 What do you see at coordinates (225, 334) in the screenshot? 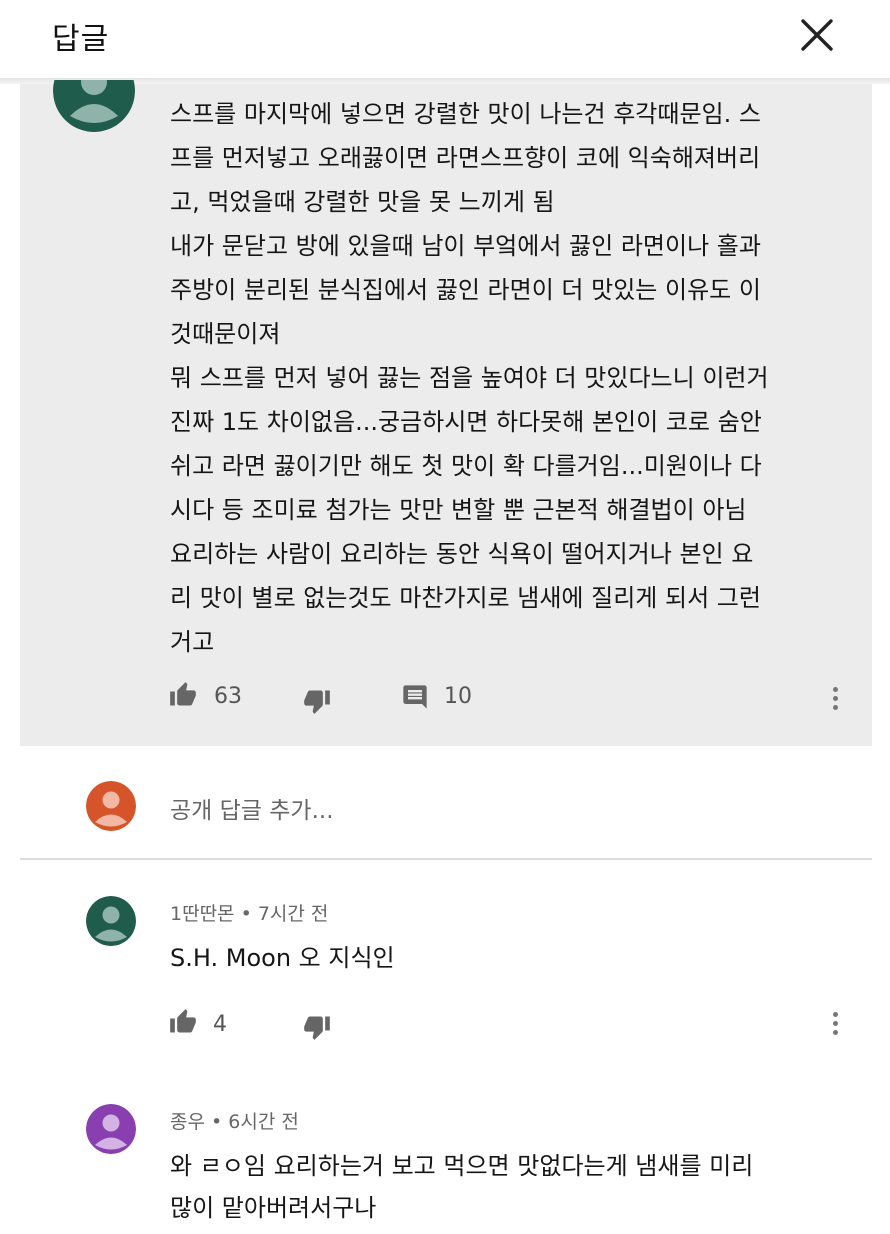
I see `comment-text-line: 것때문이져` at bounding box center [225, 334].